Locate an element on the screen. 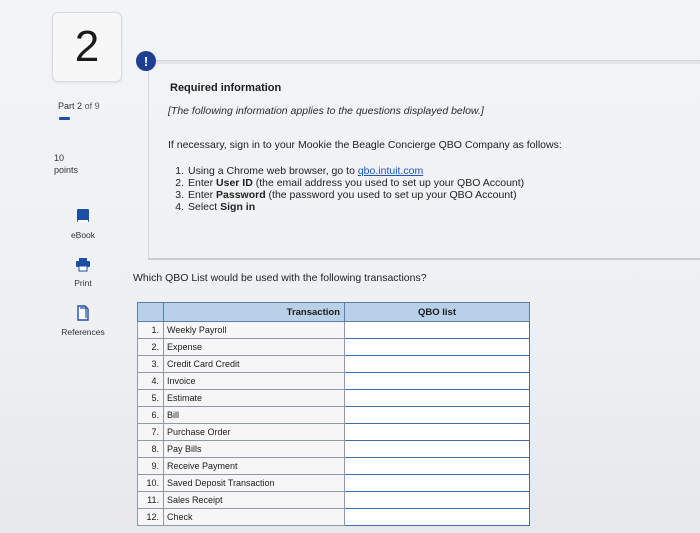  table-row: 8. Pay Bills is located at coordinates (333, 449).